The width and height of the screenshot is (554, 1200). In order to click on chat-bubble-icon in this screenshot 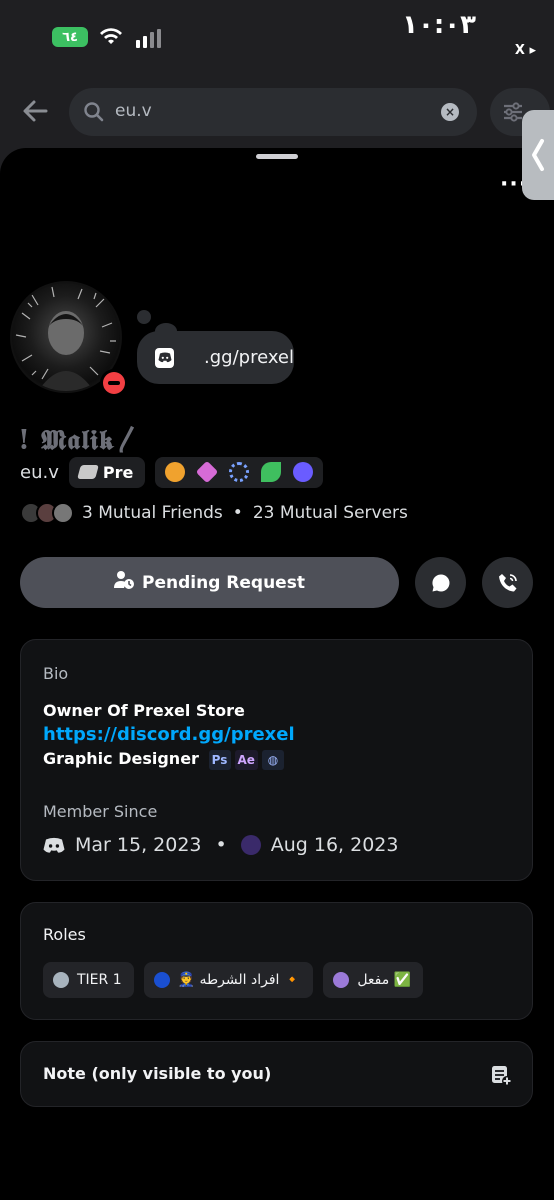, I will do `click(440, 582)`.